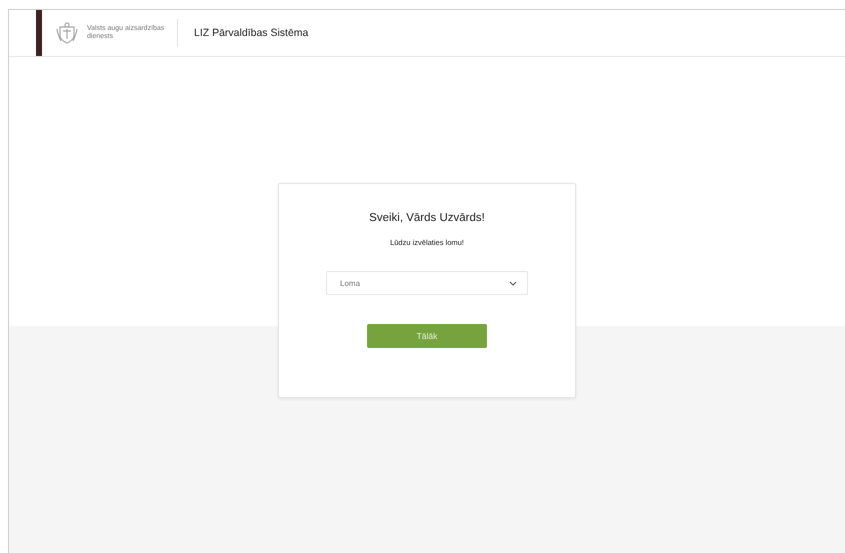  Describe the element at coordinates (427, 218) in the screenshot. I see `greeting-heading: Sveiki, Vārds Uzvārds!` at that location.